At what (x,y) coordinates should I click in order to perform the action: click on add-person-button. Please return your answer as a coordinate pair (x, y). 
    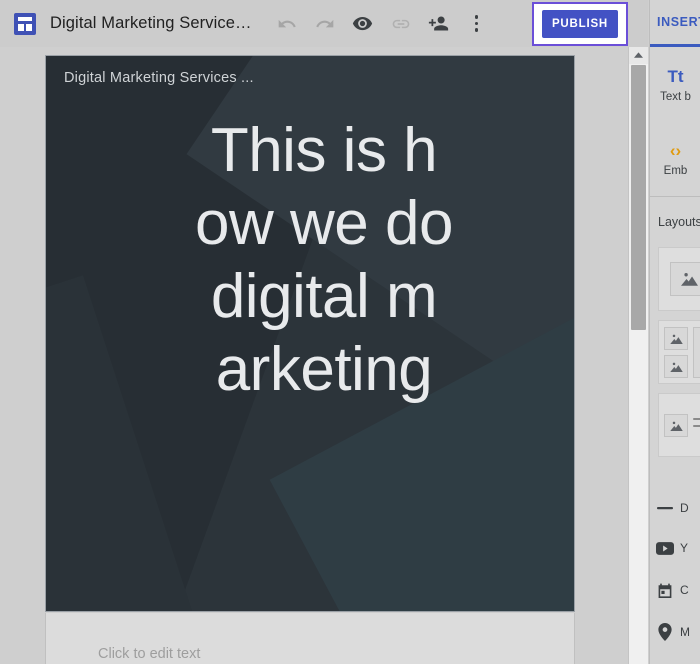
    Looking at the image, I should click on (439, 24).